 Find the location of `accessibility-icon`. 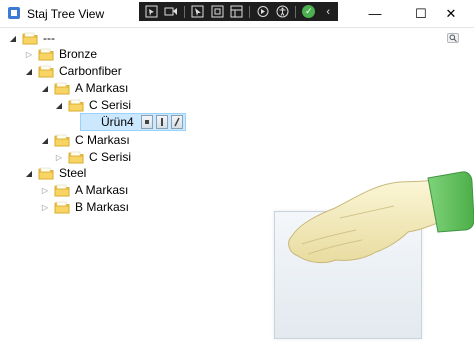

accessibility-icon is located at coordinates (282, 11).